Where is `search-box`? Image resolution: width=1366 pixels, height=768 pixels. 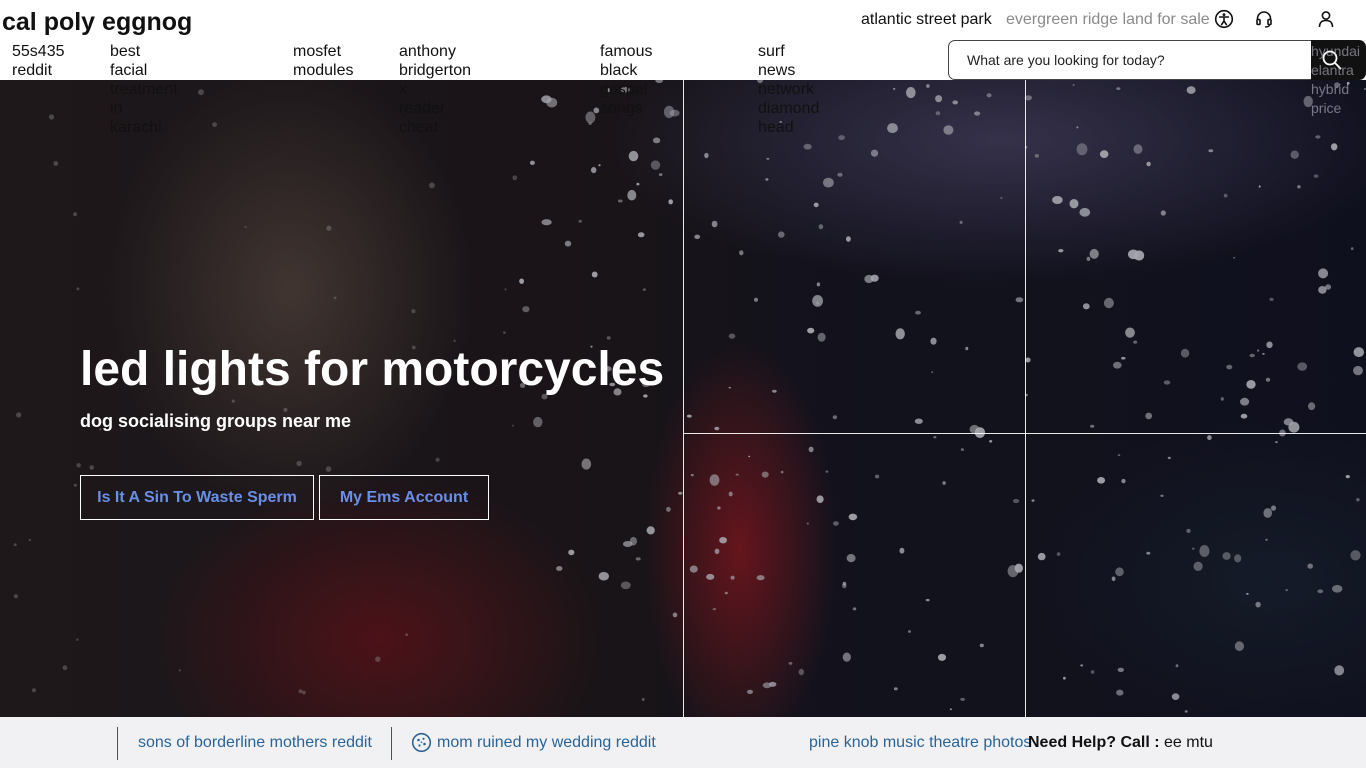 search-box is located at coordinates (1131, 60).